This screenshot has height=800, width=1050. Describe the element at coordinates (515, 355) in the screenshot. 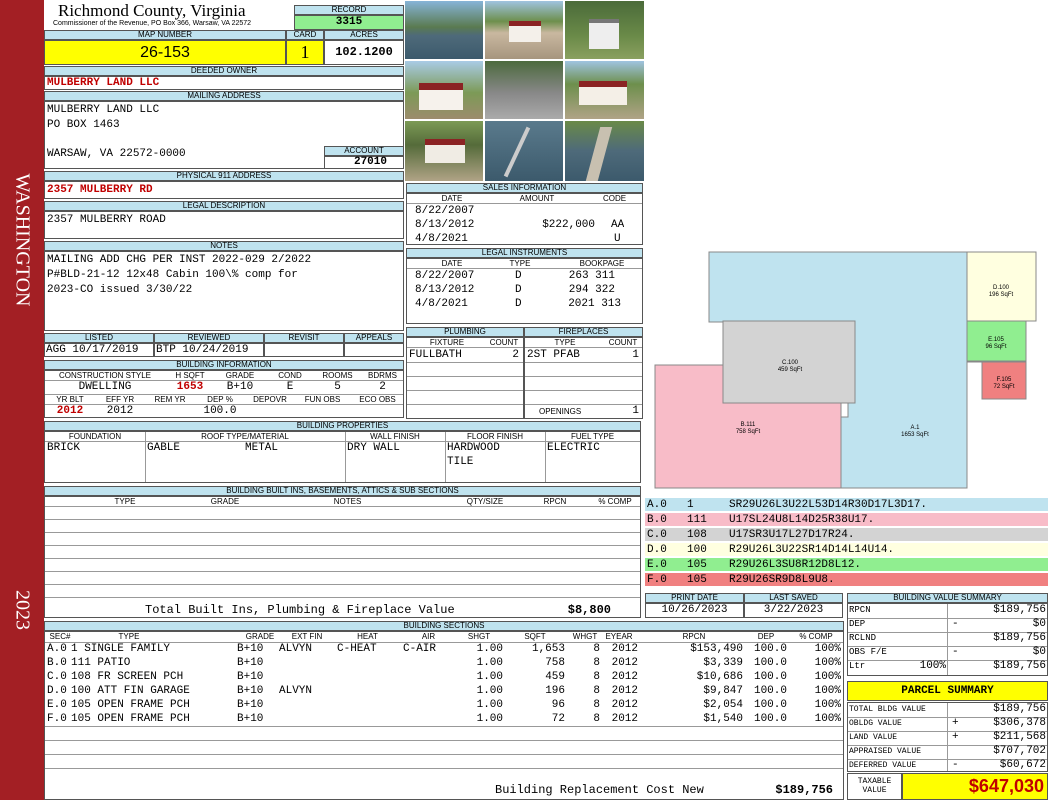

I see `plumbing-count: 2` at that location.